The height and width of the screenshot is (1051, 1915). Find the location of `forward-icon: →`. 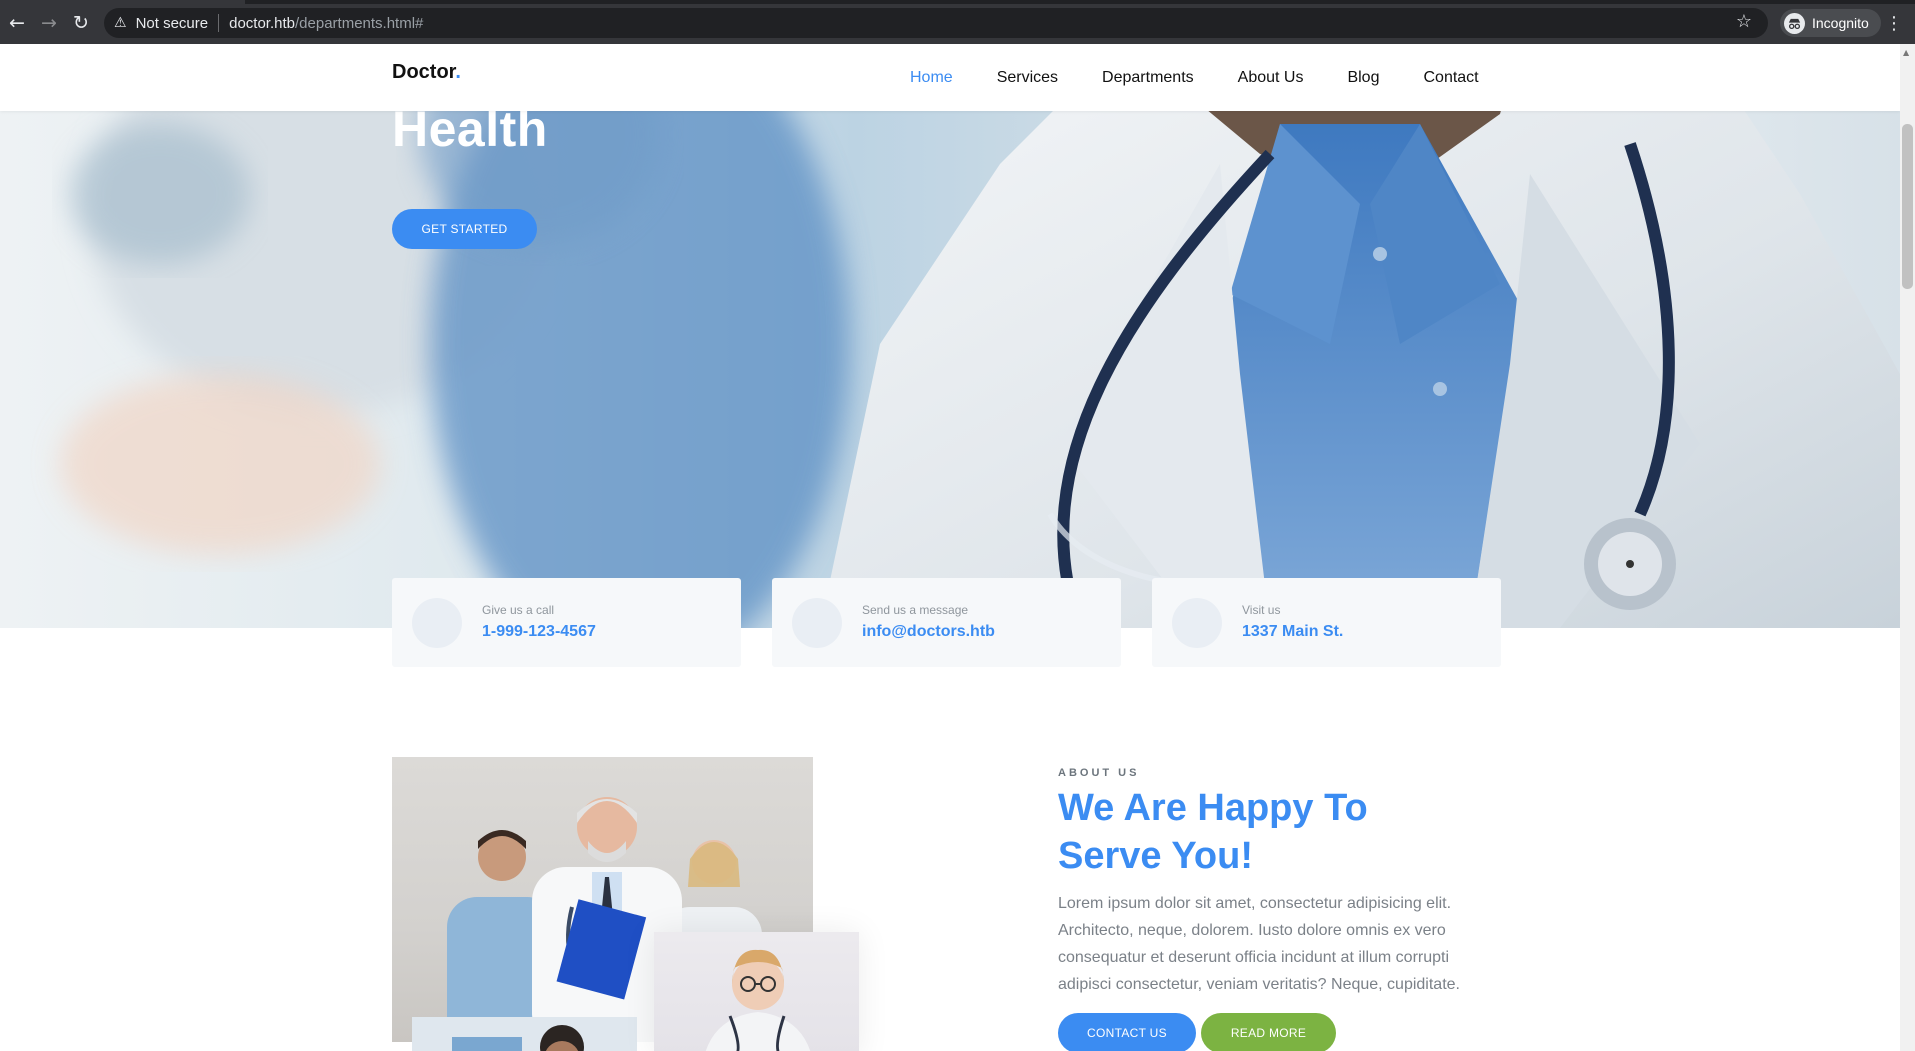

forward-icon: → is located at coordinates (49, 23).